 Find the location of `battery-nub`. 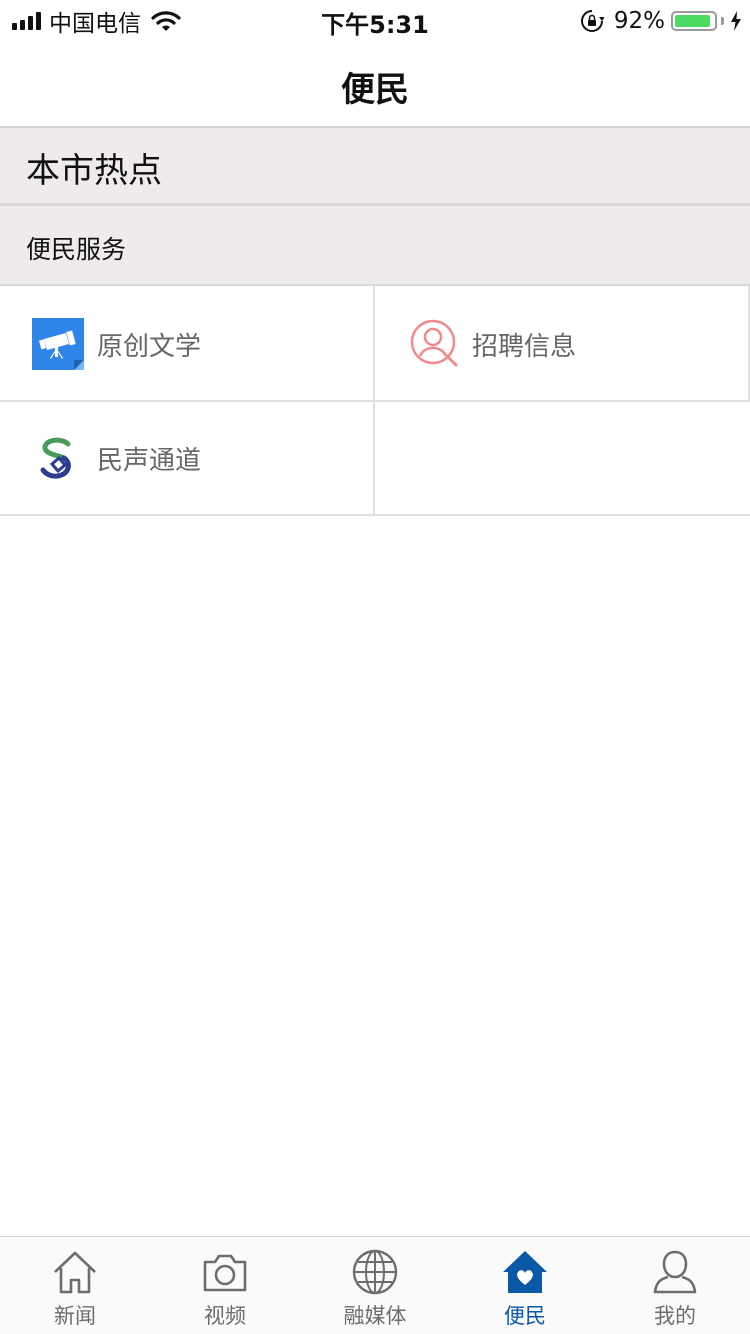

battery-nub is located at coordinates (722, 21).